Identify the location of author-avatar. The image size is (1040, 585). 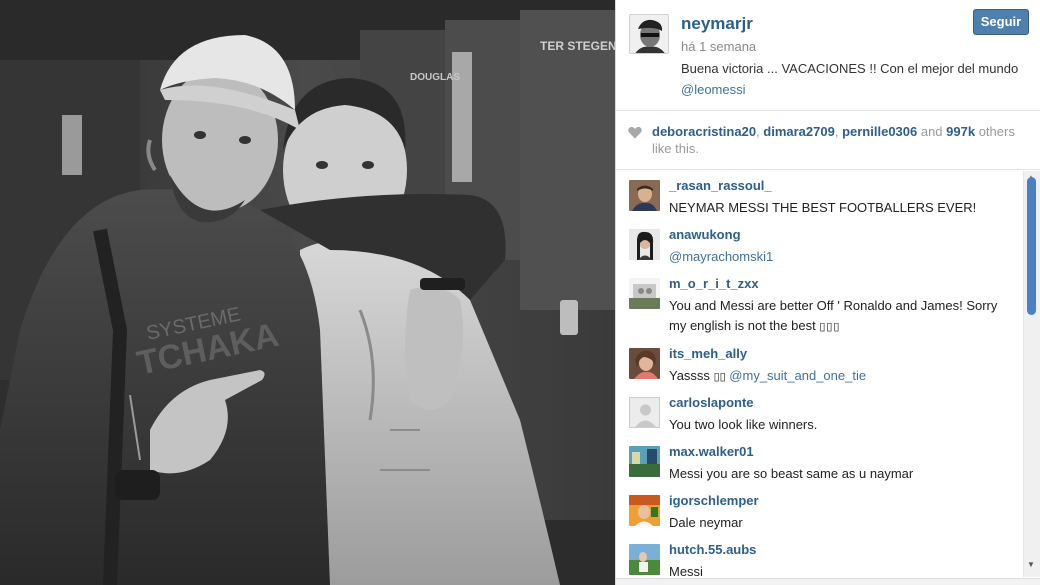
(649, 34).